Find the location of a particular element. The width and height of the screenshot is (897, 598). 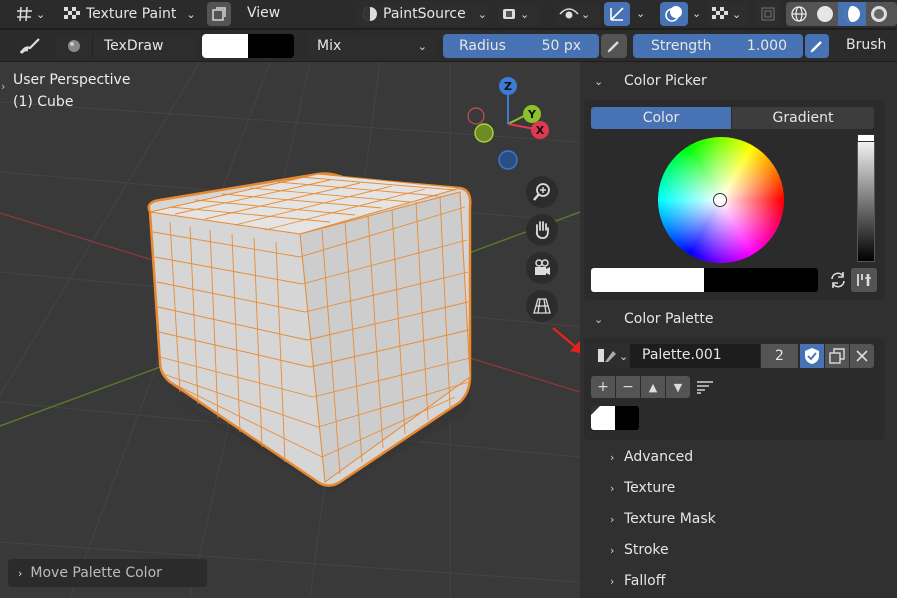

brush-menu: Brush is located at coordinates (866, 45).